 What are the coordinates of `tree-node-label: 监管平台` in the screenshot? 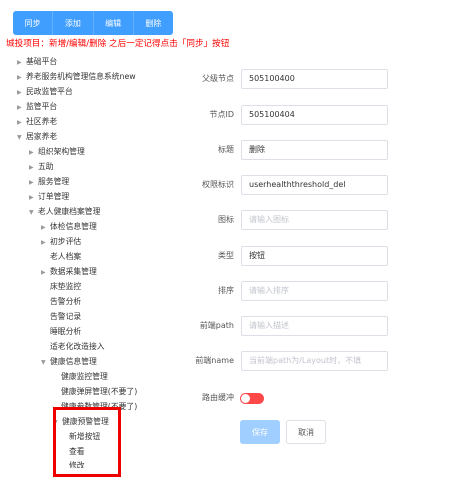 It's located at (42, 106).